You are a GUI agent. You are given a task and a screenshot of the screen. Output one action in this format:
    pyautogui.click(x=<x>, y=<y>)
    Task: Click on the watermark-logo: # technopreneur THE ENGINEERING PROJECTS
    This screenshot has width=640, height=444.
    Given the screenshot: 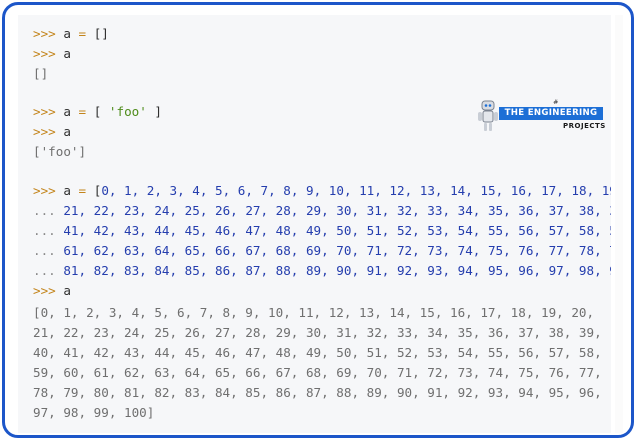 What is the action you would take?
    pyautogui.click(x=542, y=115)
    